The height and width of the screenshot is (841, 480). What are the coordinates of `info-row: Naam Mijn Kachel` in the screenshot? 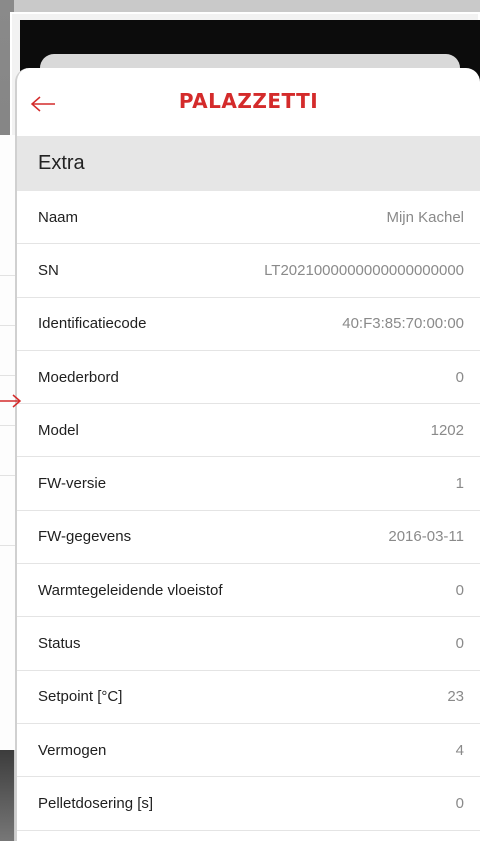 It's located at (248, 218).